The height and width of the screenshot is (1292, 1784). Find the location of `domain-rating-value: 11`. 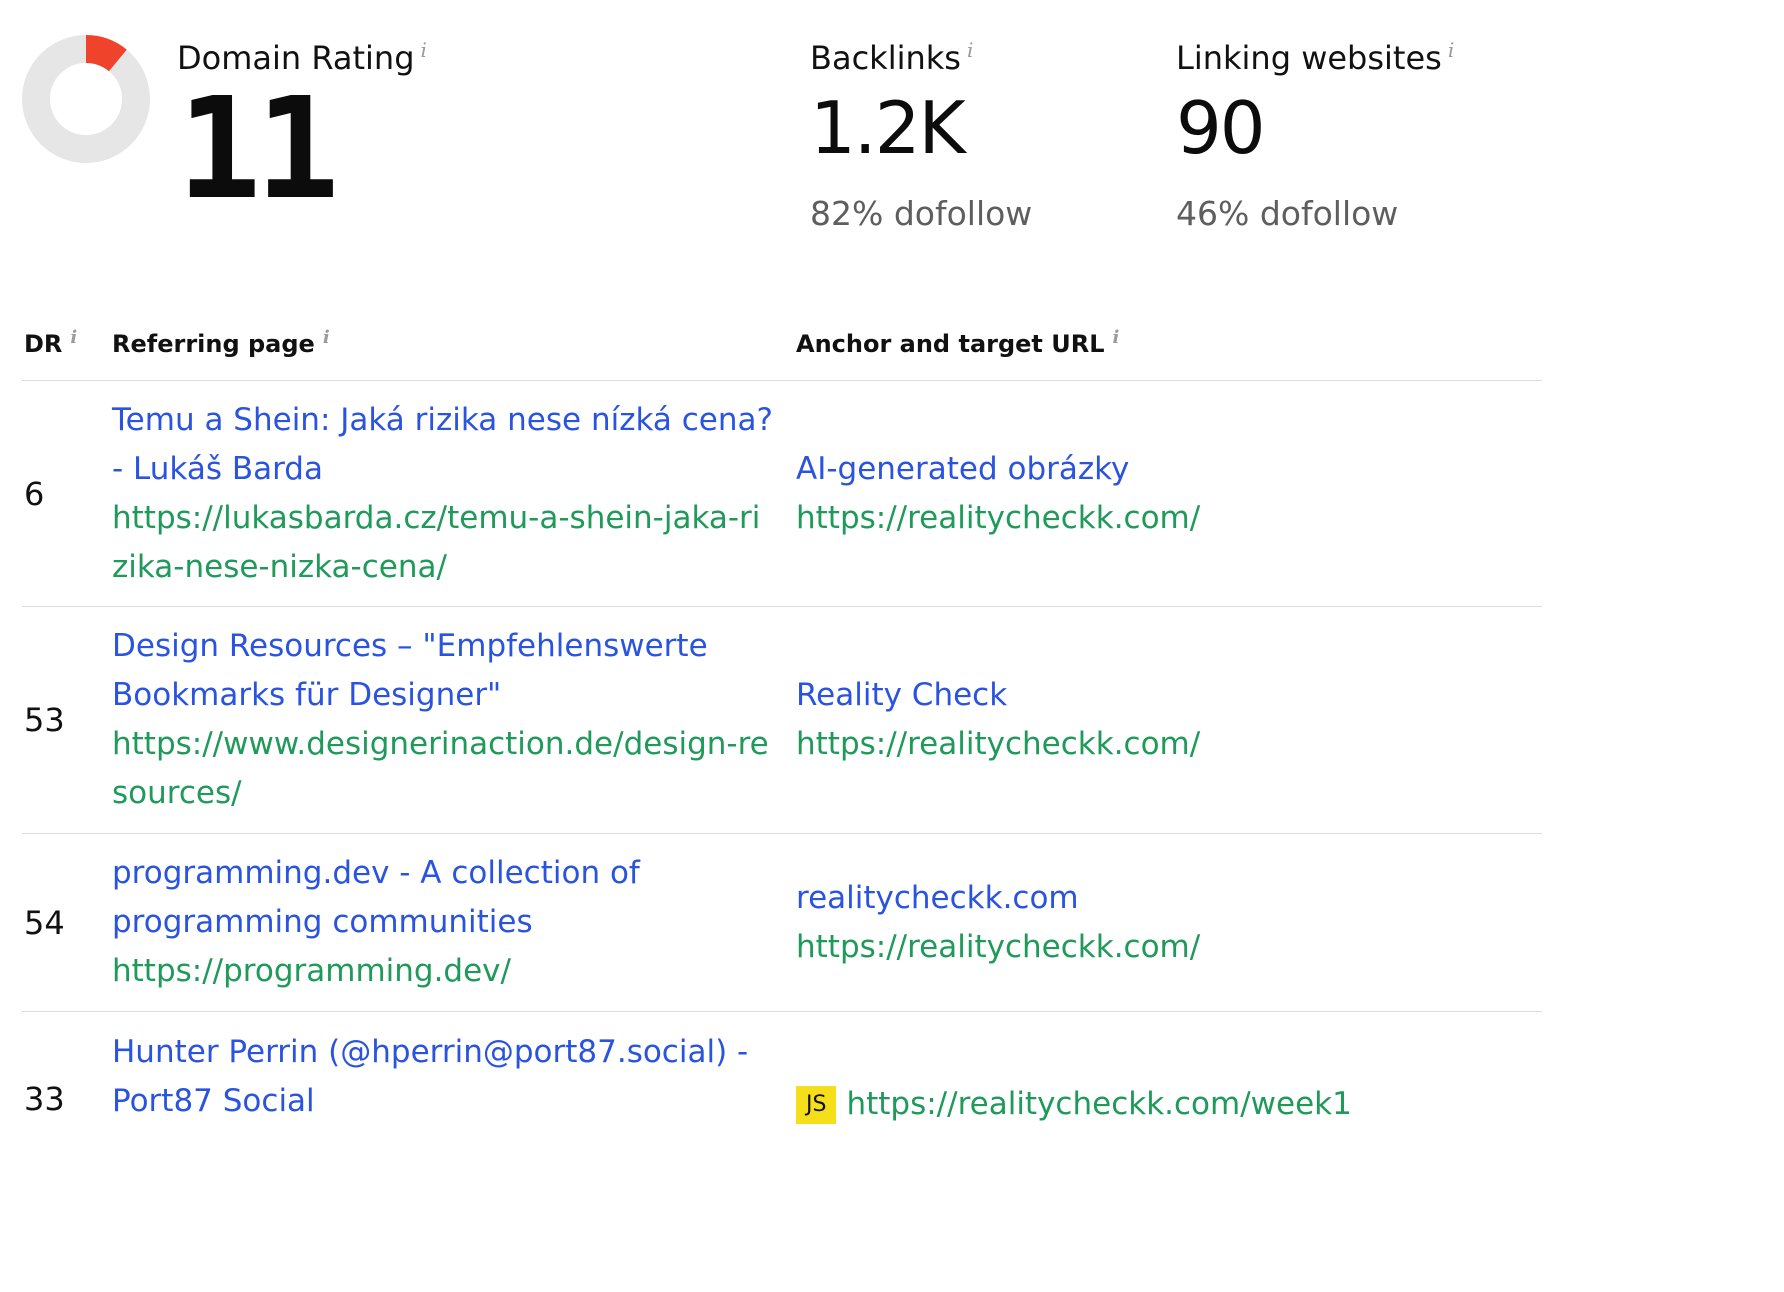

domain-rating-value: 11 is located at coordinates (258, 149).